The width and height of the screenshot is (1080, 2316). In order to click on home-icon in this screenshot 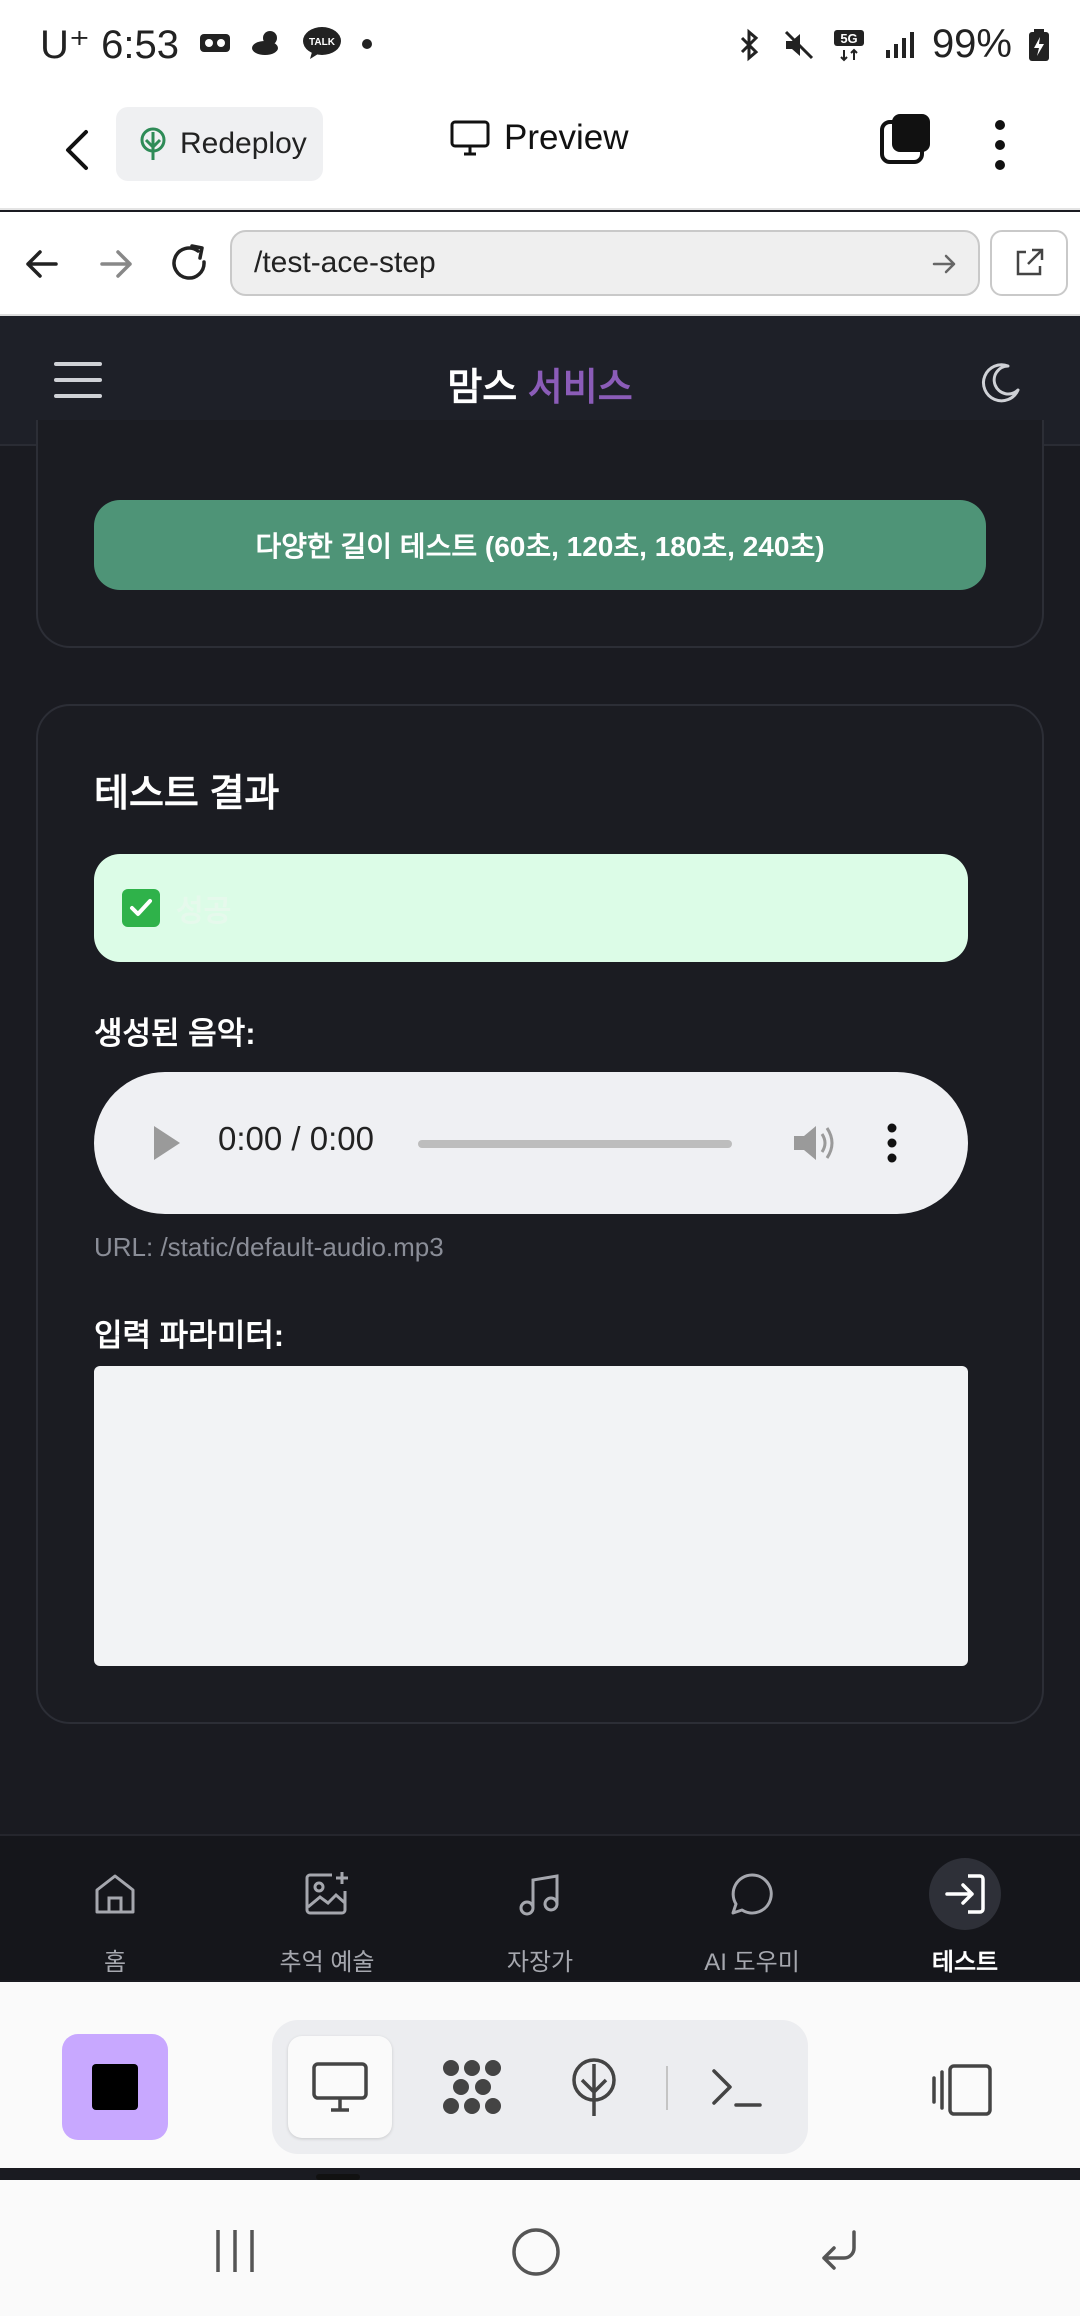, I will do `click(115, 1894)`.